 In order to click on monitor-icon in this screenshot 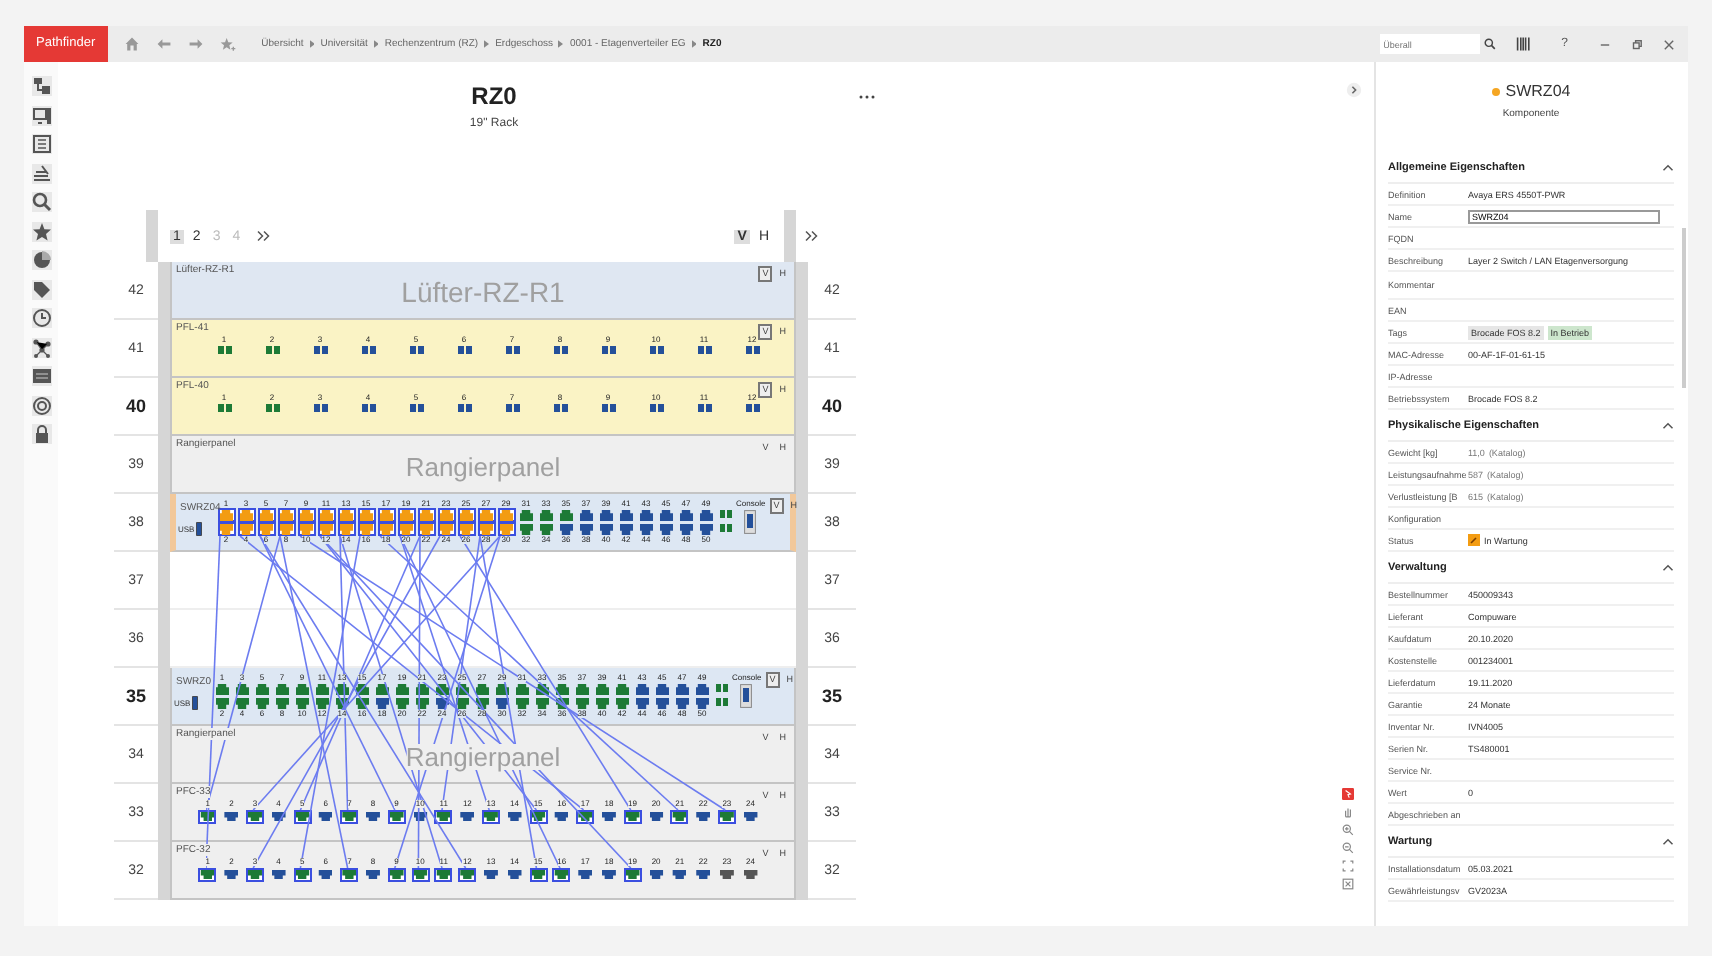, I will do `click(41, 115)`.